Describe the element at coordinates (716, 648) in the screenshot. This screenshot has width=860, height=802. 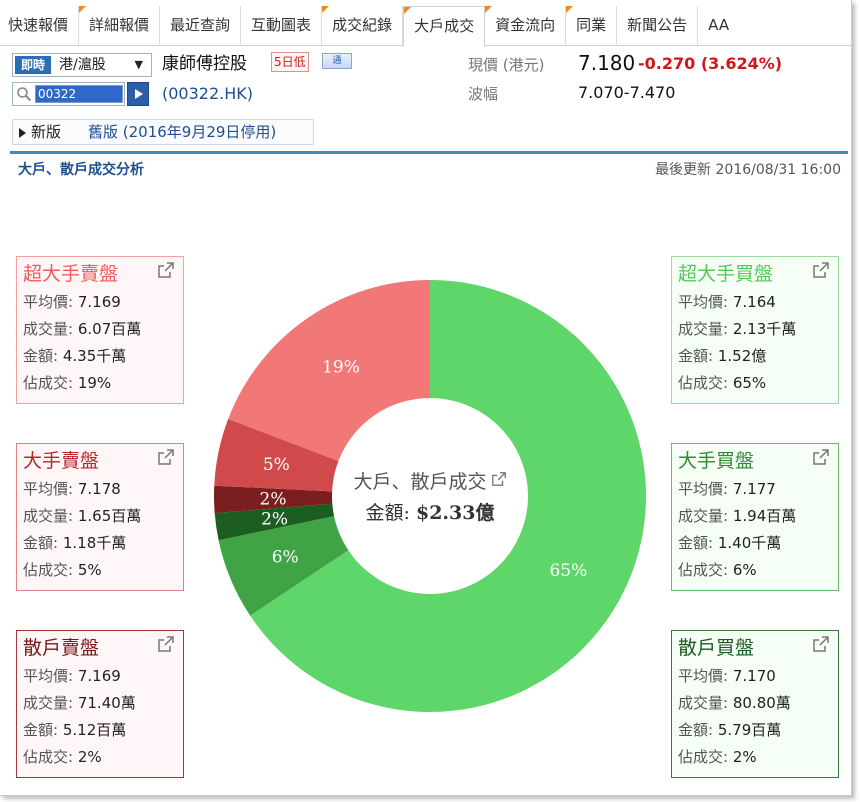
I see `card-title: 散戶買盤` at that location.